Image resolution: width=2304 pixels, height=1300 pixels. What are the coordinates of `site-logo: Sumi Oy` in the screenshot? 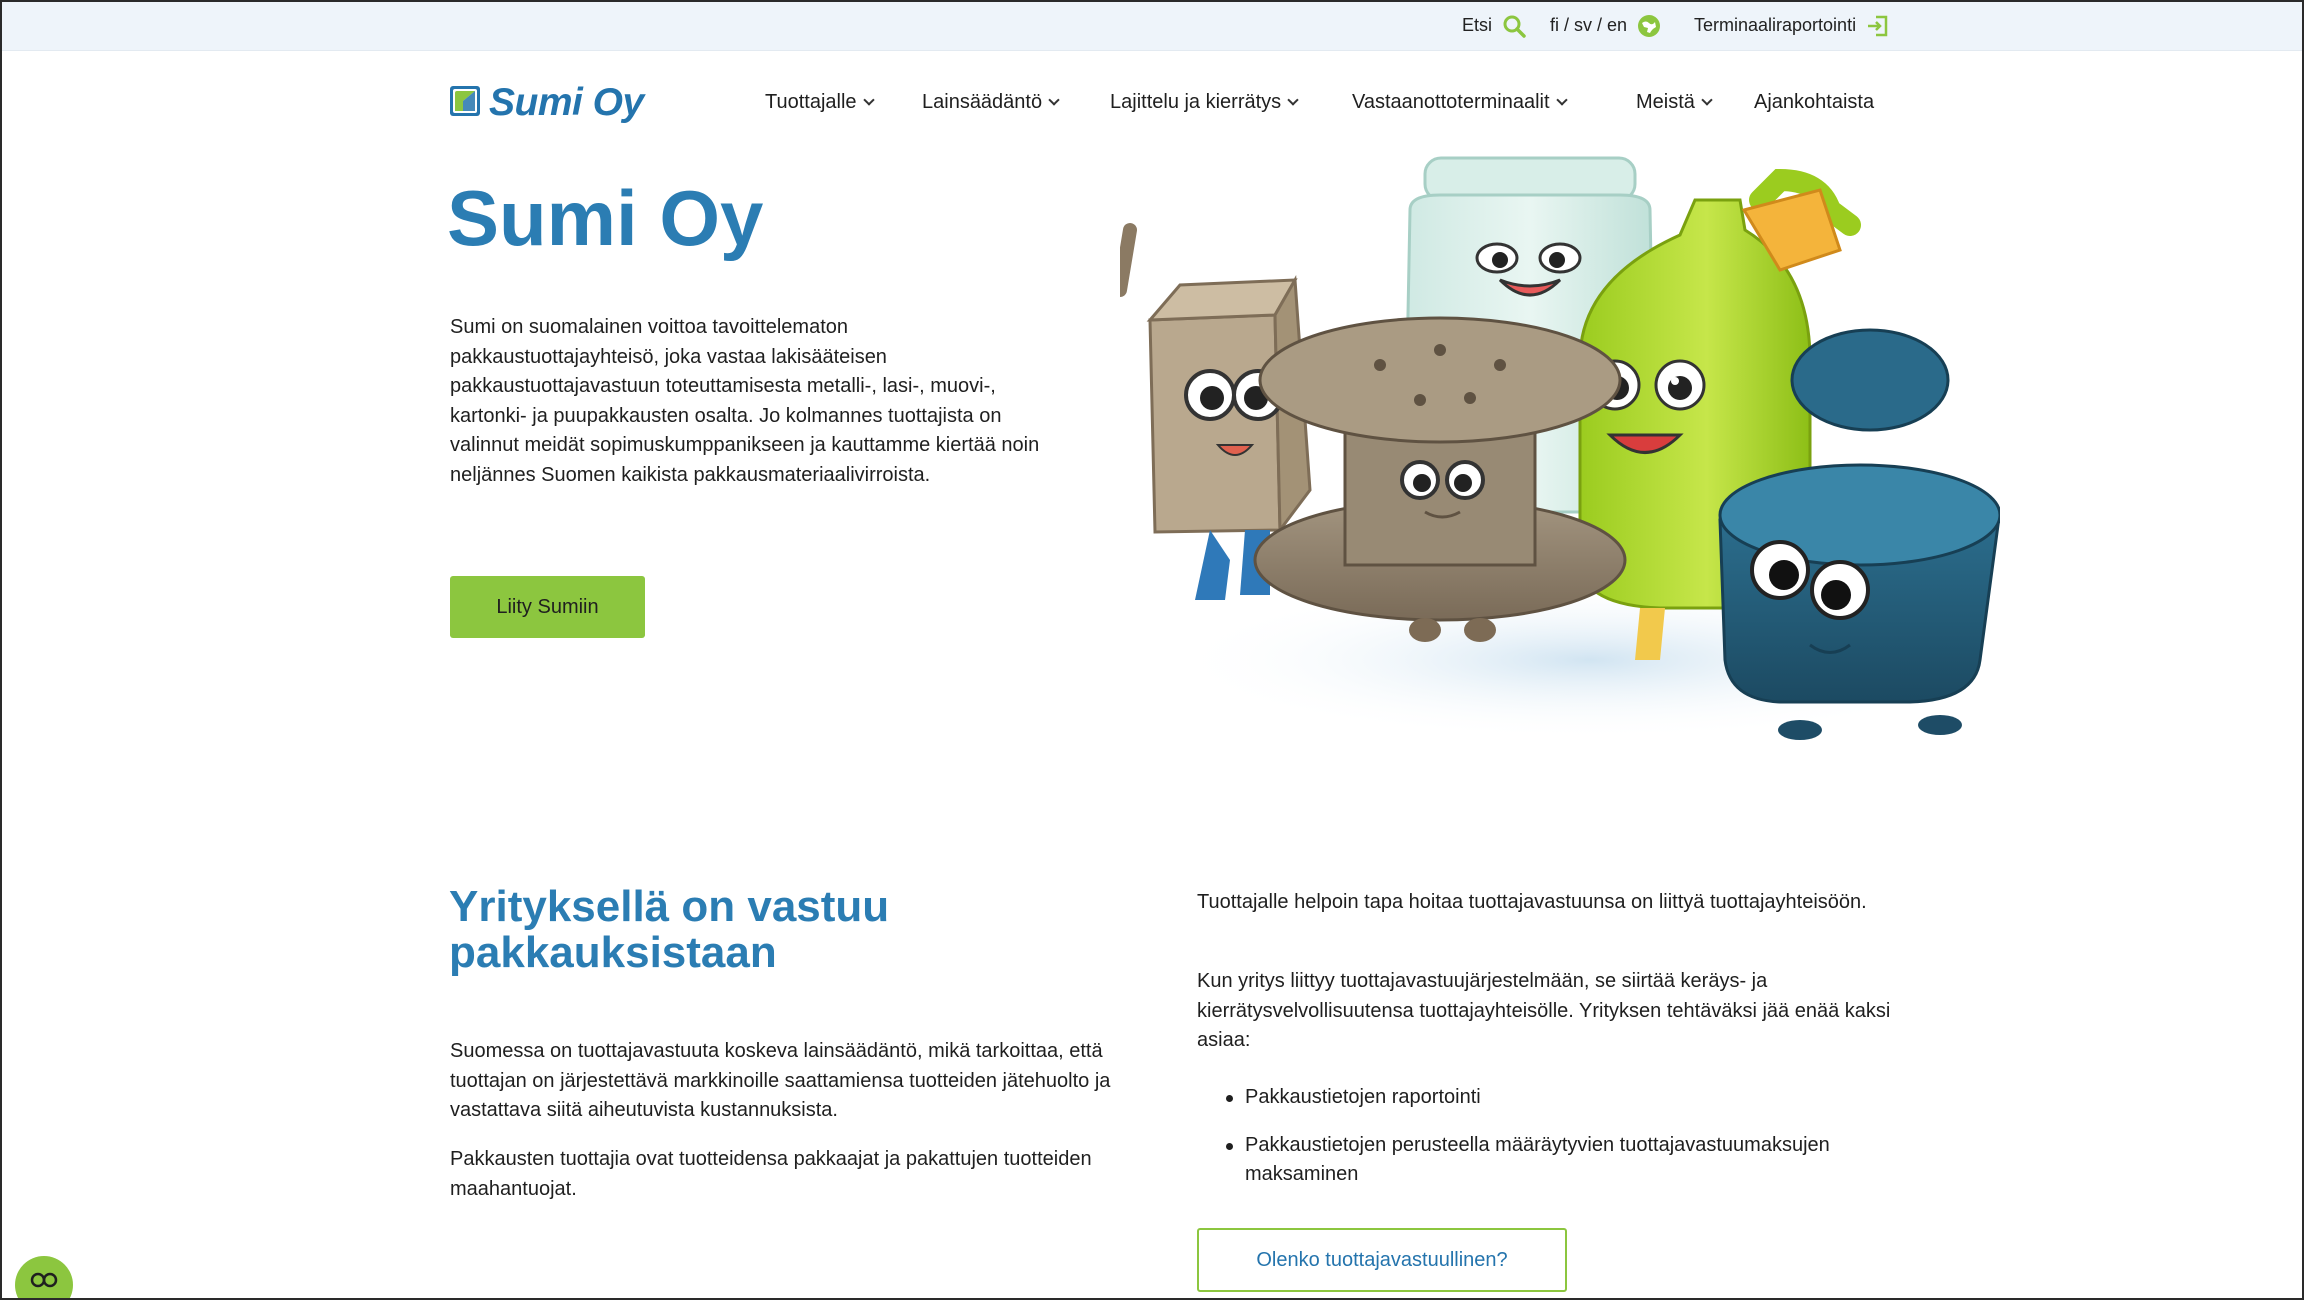 It's located at (546, 103).